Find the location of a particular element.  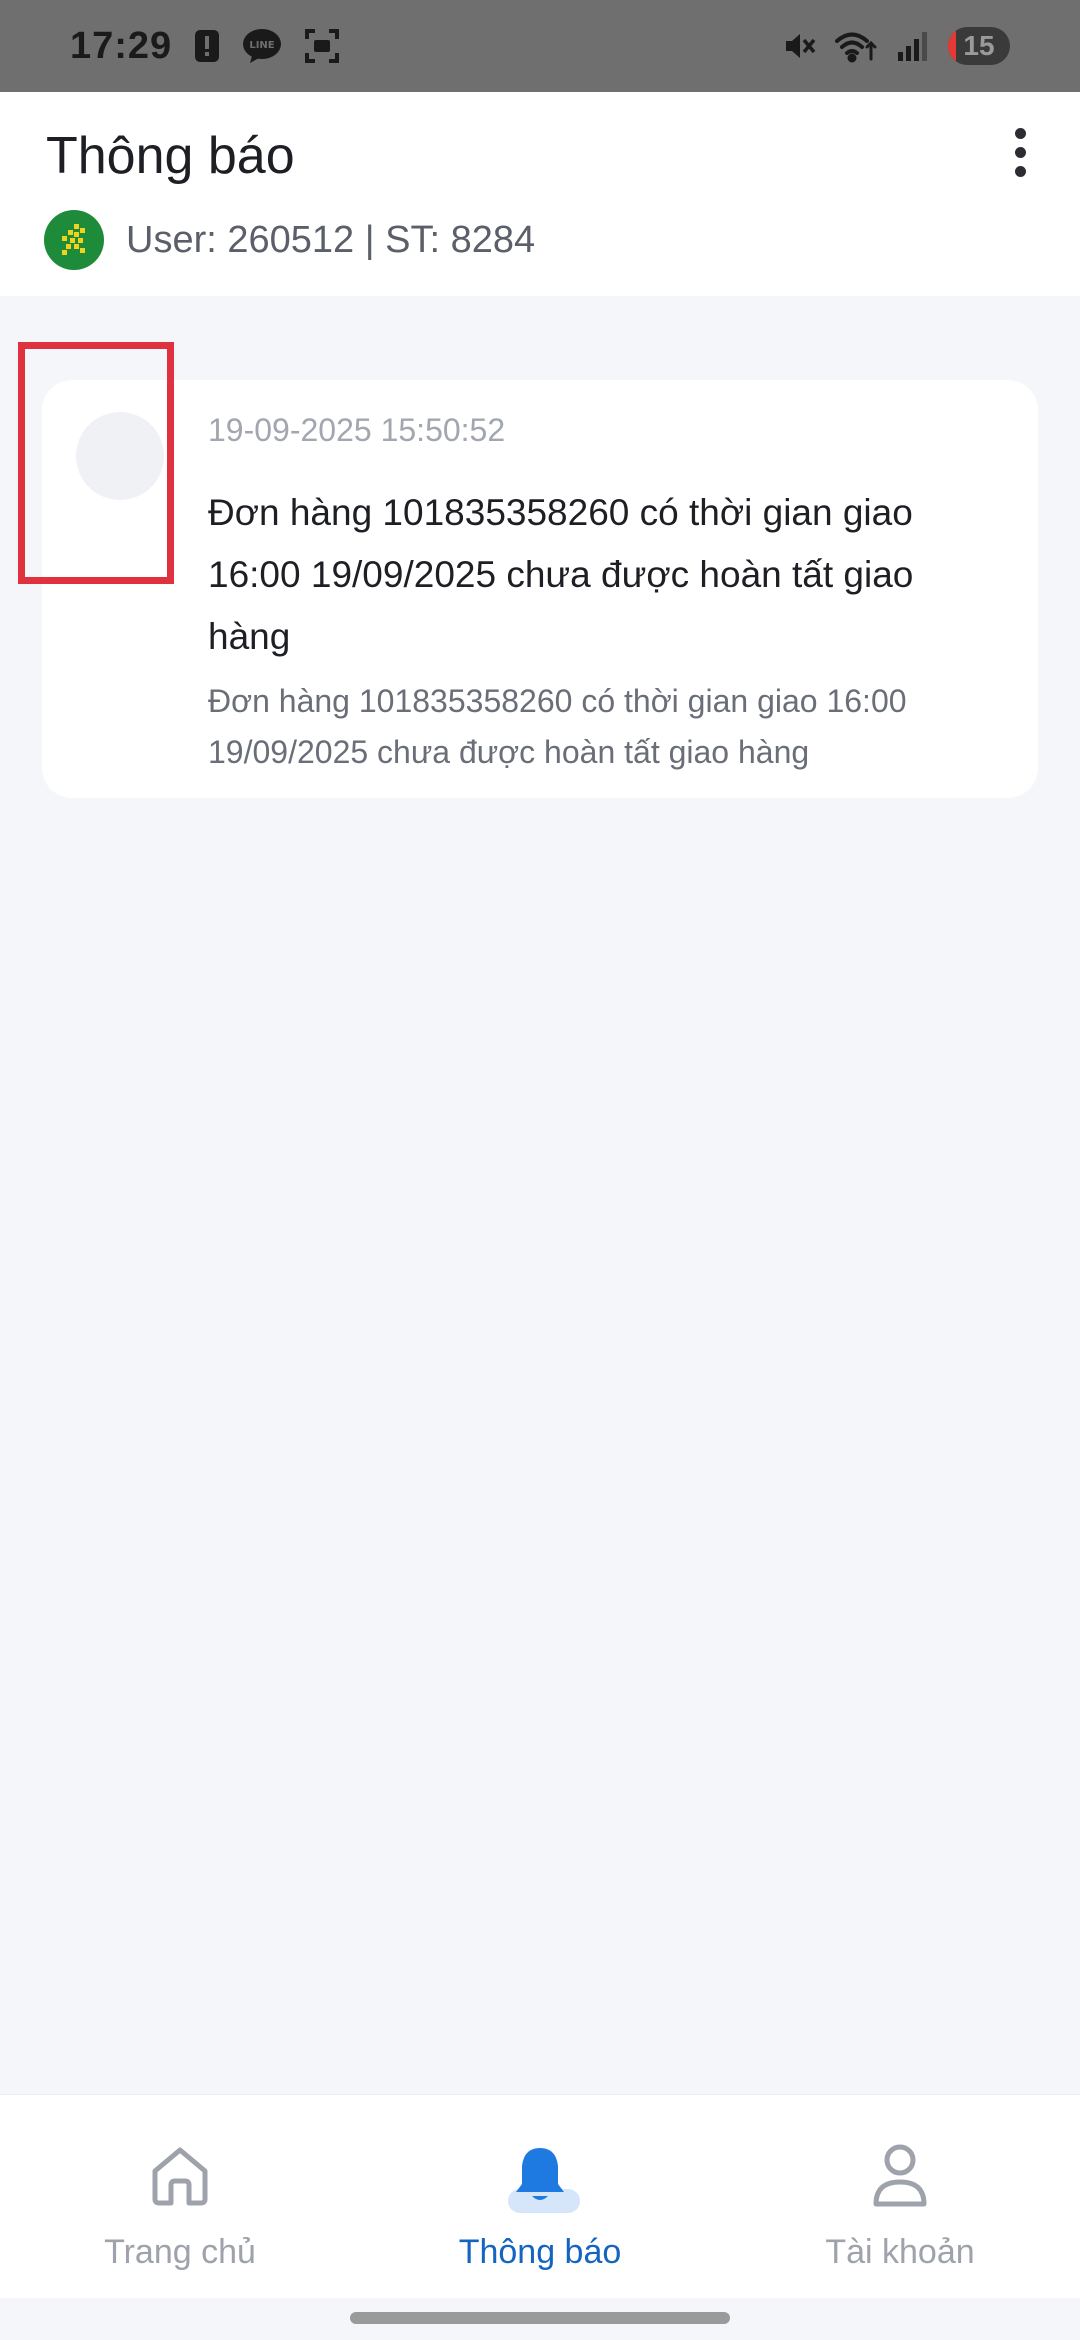

highlight-box is located at coordinates (96, 463).